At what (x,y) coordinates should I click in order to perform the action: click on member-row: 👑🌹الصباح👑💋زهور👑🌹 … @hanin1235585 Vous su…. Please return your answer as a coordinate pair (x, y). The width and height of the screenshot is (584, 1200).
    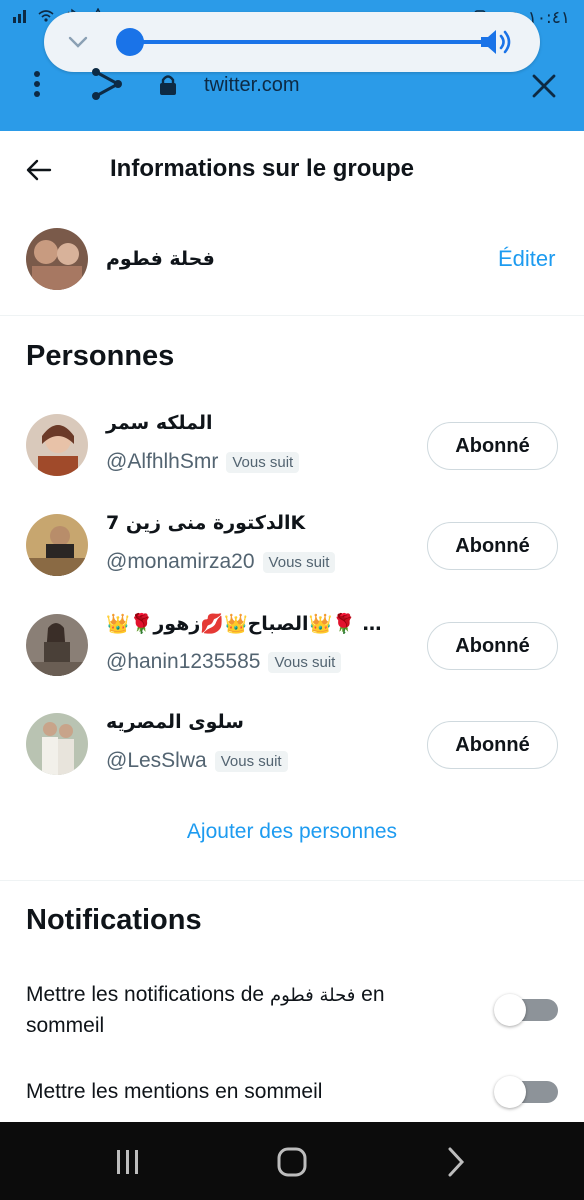
    Looking at the image, I should click on (292, 658).